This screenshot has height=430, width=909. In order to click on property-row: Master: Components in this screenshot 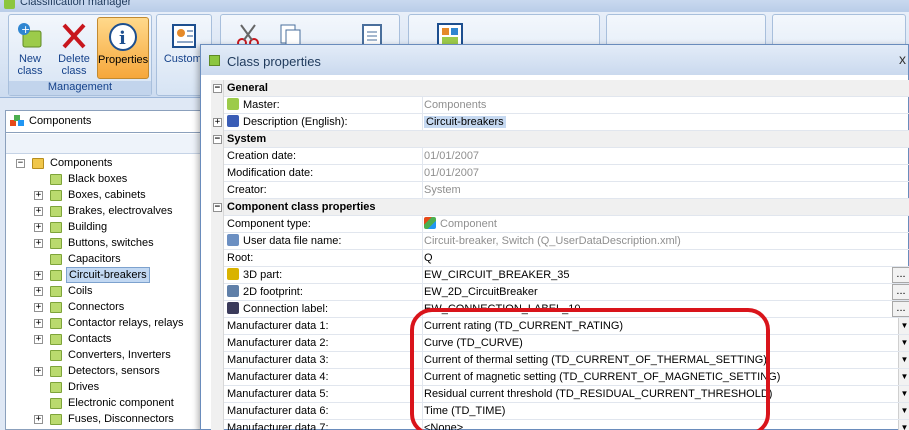, I will do `click(560, 105)`.